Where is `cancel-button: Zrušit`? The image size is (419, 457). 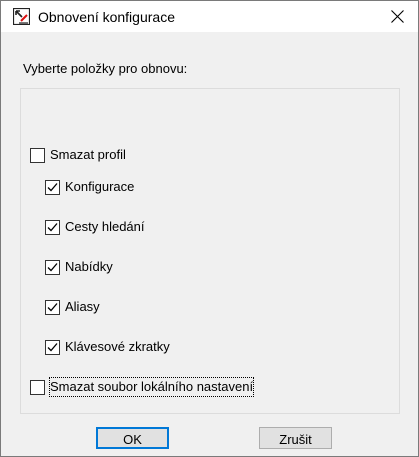 cancel-button: Zrušit is located at coordinates (295, 438).